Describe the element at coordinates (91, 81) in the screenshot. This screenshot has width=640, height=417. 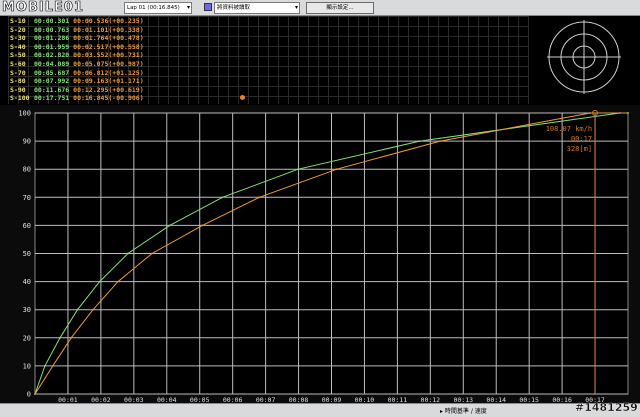
I see `sector-time-b: 00:09.163` at that location.